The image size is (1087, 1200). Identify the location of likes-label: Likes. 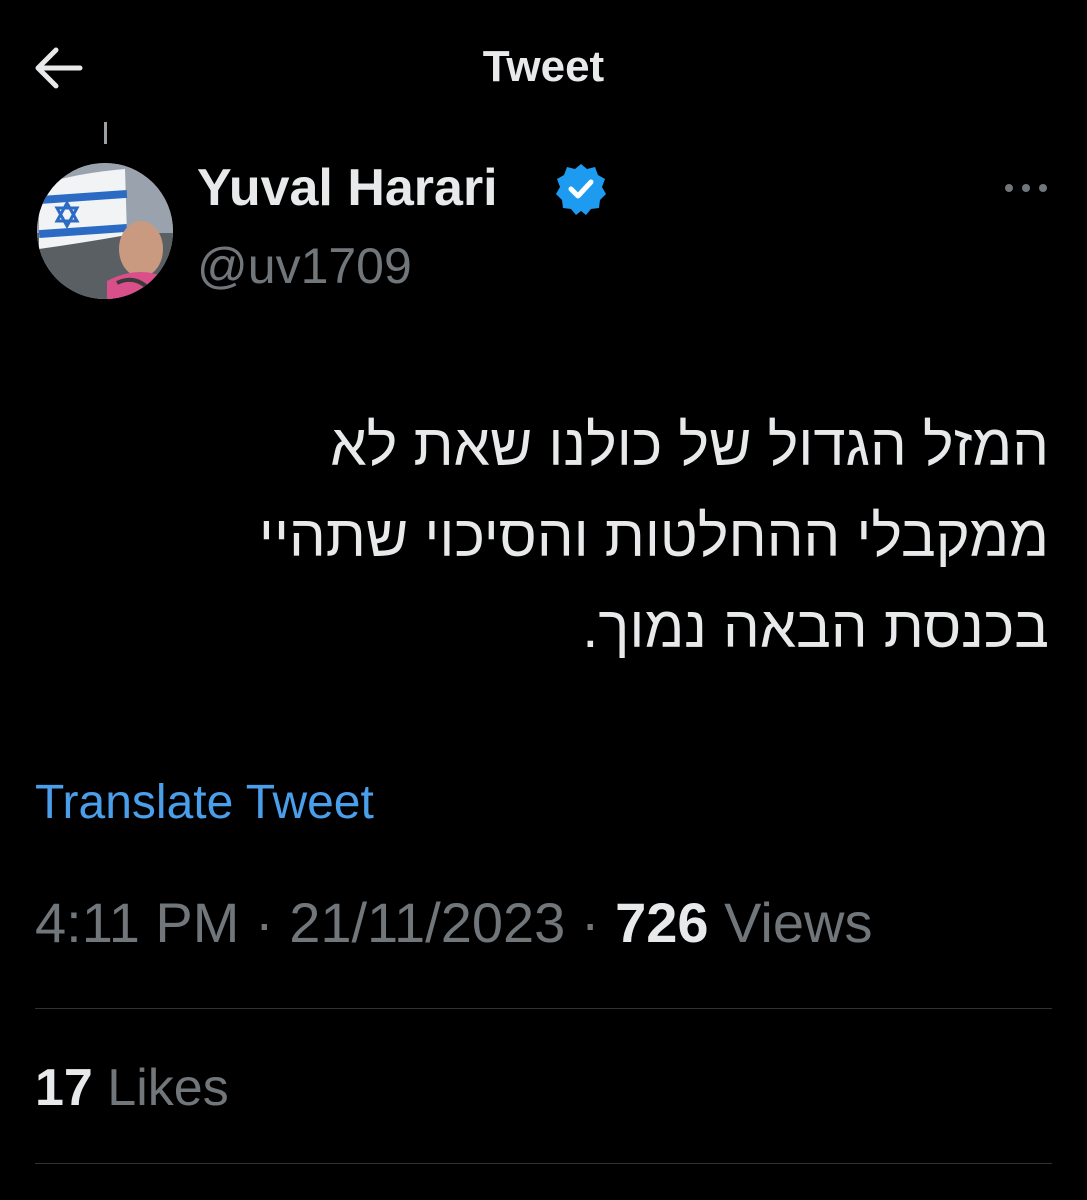
(168, 1088).